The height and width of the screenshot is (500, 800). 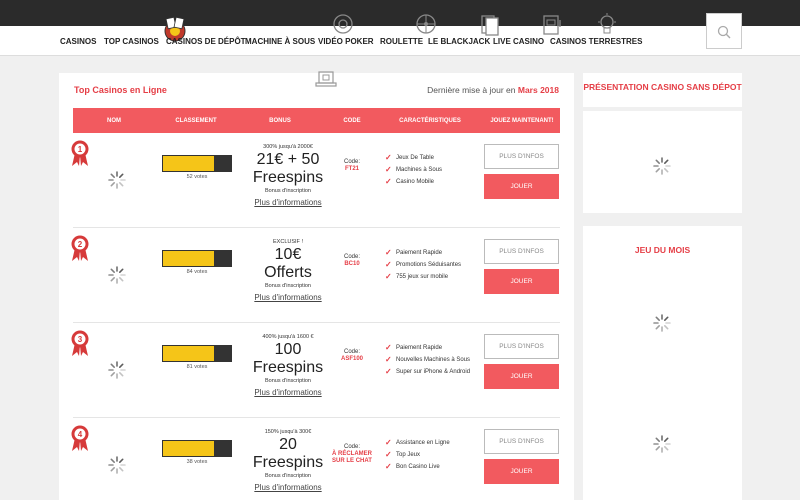 I want to click on bonus-main: 10€, so click(x=288, y=254).